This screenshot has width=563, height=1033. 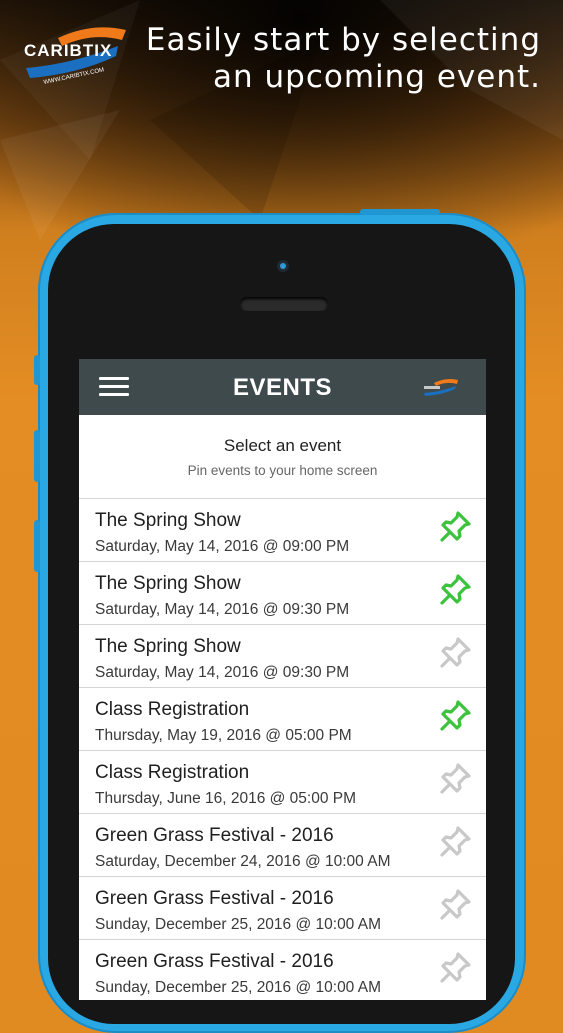 I want to click on header-title: Select an event, so click(x=282, y=445).